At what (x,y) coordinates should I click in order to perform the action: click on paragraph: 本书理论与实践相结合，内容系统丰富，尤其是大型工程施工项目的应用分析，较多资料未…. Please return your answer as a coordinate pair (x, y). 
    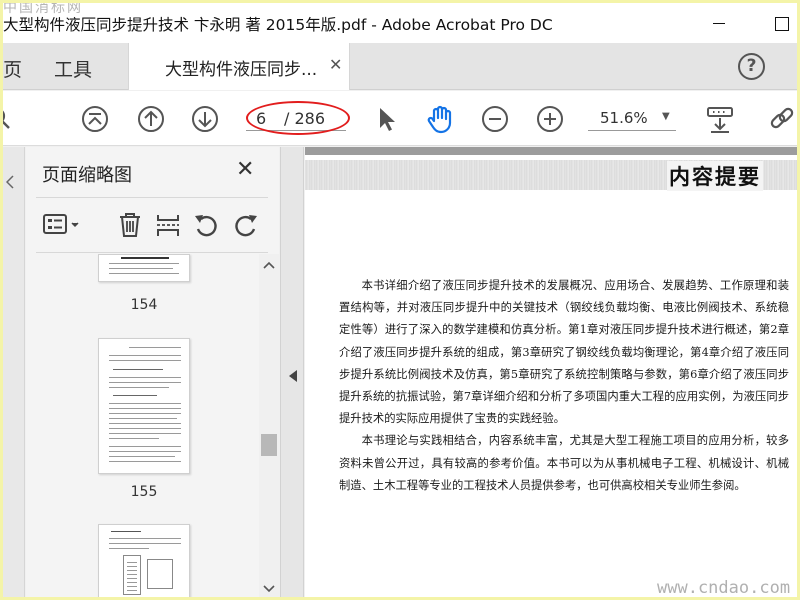
    Looking at the image, I should click on (564, 463).